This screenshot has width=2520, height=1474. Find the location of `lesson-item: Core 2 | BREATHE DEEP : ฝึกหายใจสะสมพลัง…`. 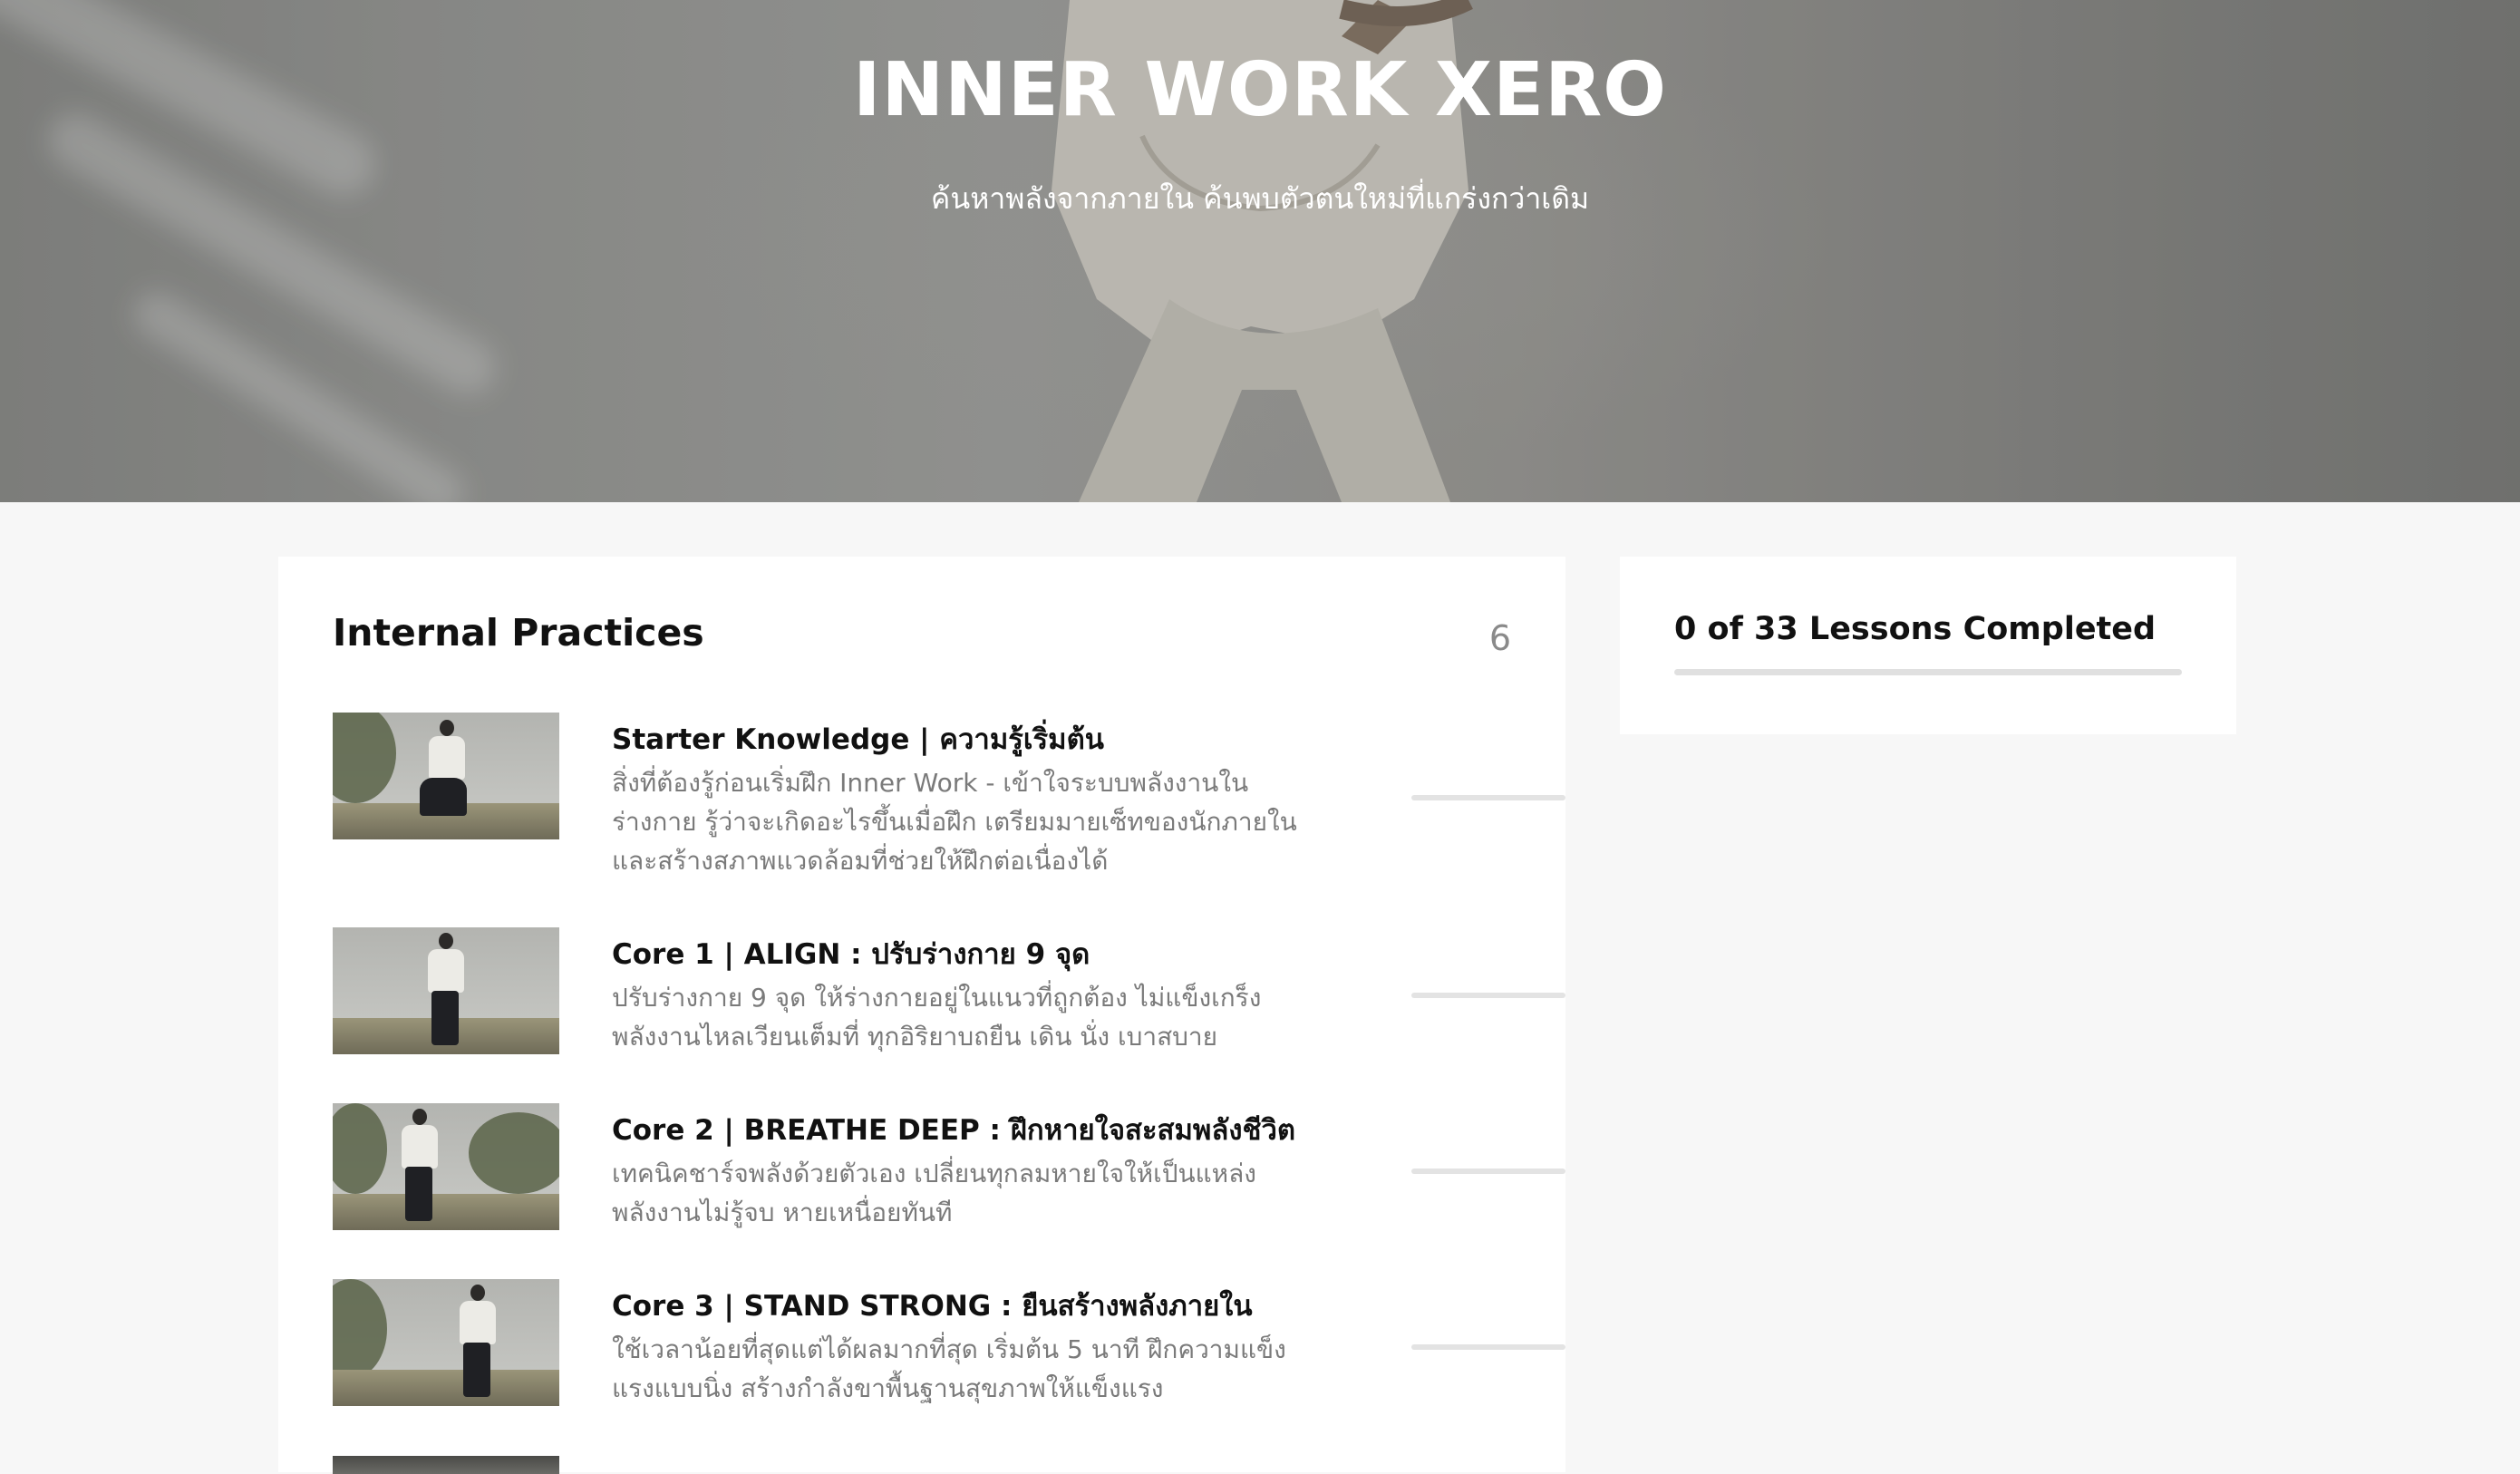

lesson-item: Core 2 | BREATHE DEEP : ฝึกหายใจสะสมพลัง… is located at coordinates (949, 1171).